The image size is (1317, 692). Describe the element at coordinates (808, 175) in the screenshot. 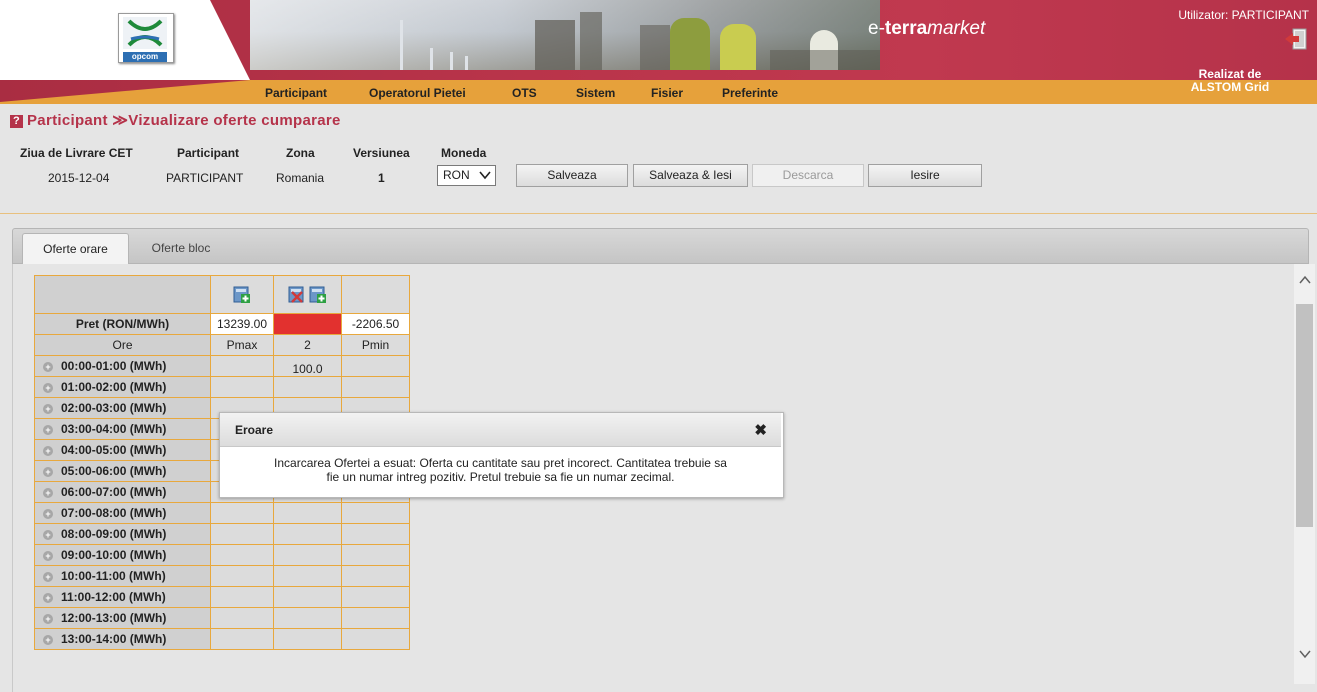

I see `descarca-button: Descarca` at that location.